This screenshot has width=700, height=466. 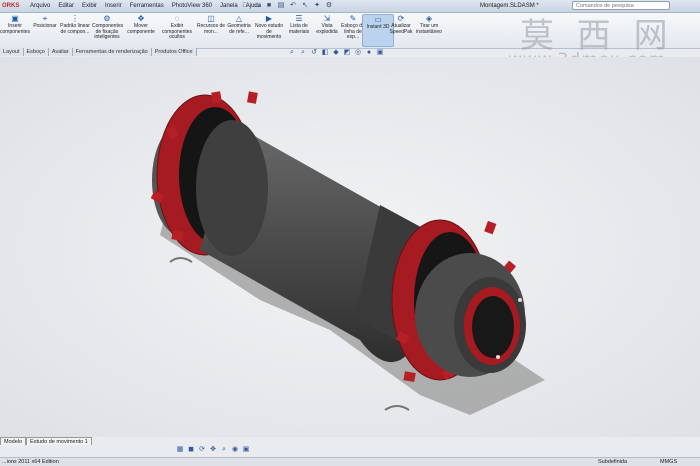 I want to click on tab-produtos-office: Produtos Office, so click(x=174, y=52).